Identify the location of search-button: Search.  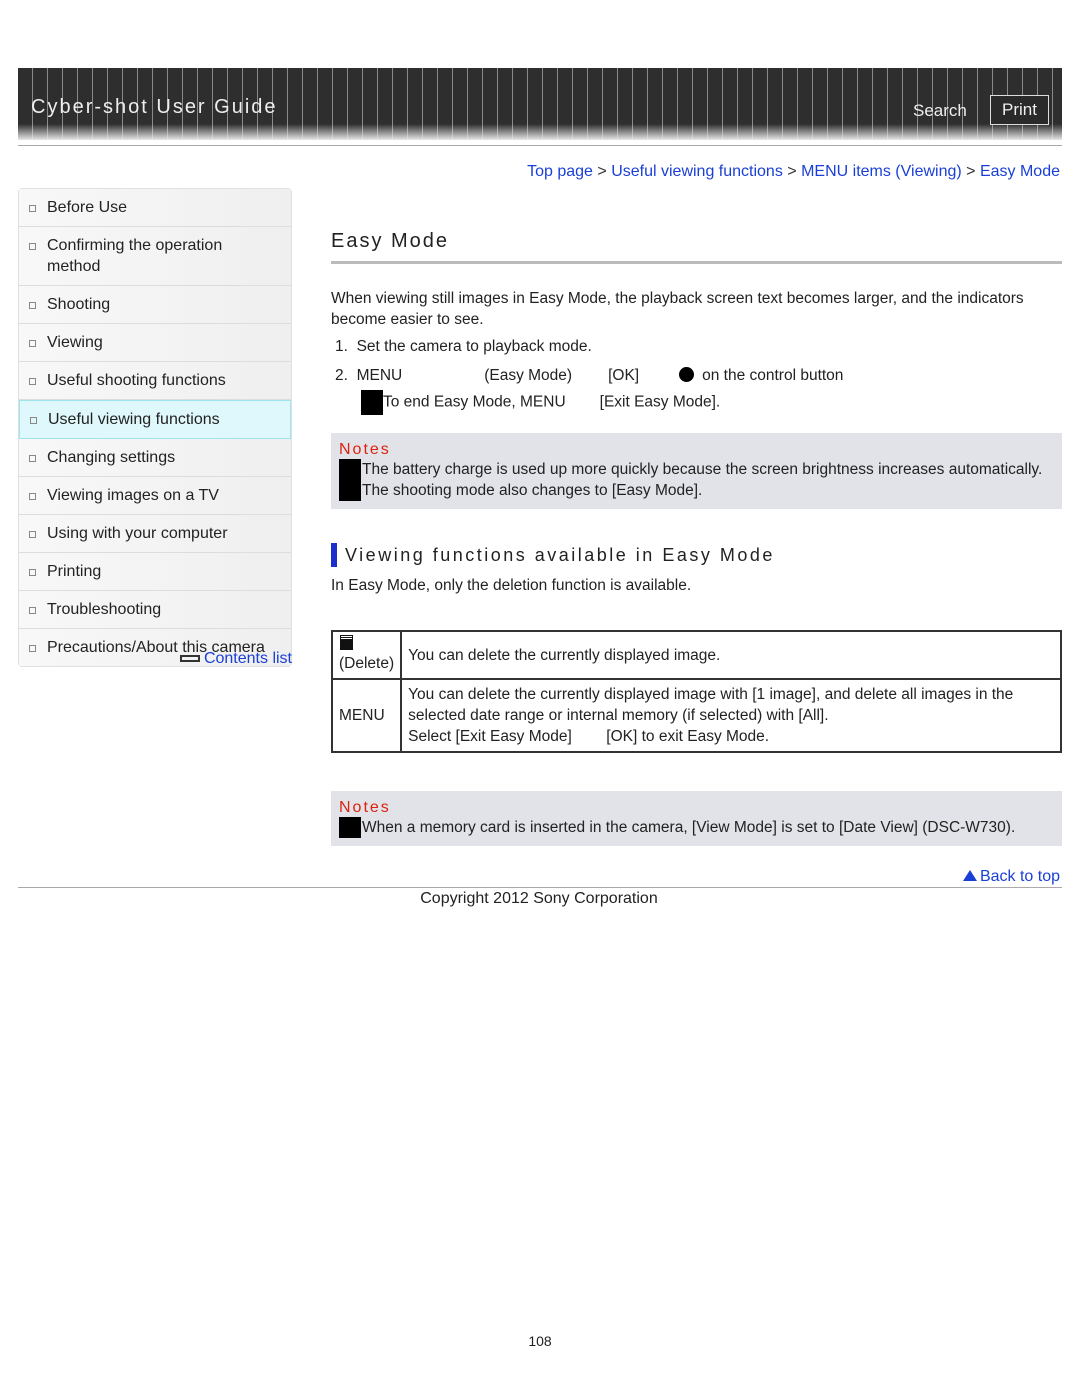
(940, 111).